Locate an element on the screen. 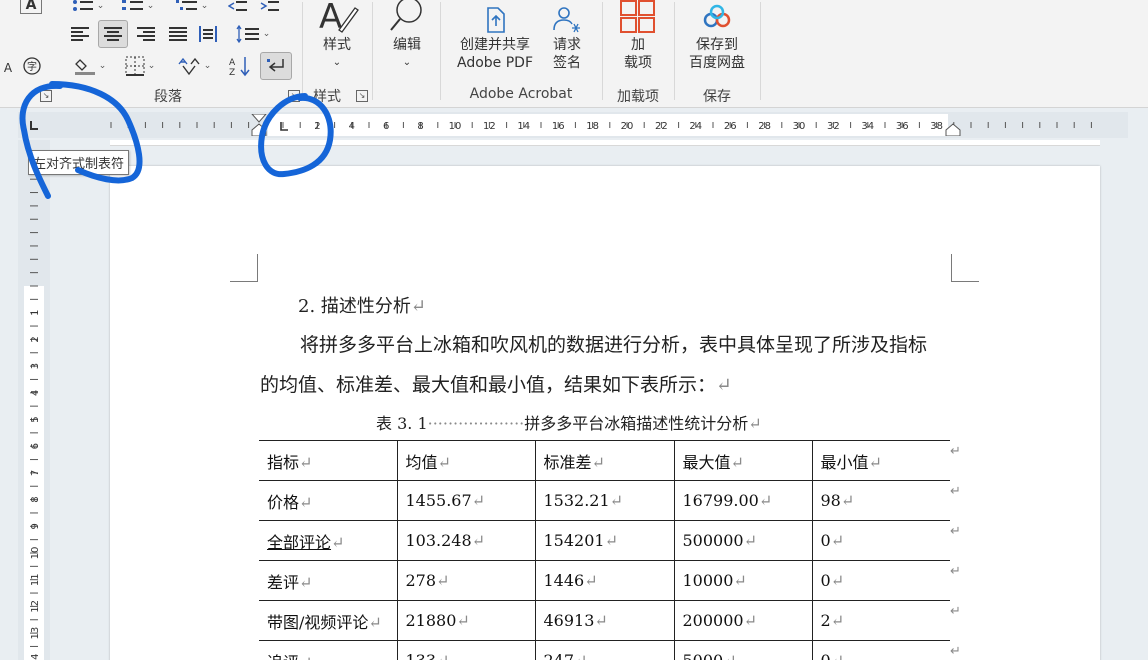 This screenshot has width=1148, height=660. horizontal-ruler: 2 4 6 8 10 12 14 16 18 20 22 24 26 28 30 32 34 36 38 is located at coordinates (575, 125).